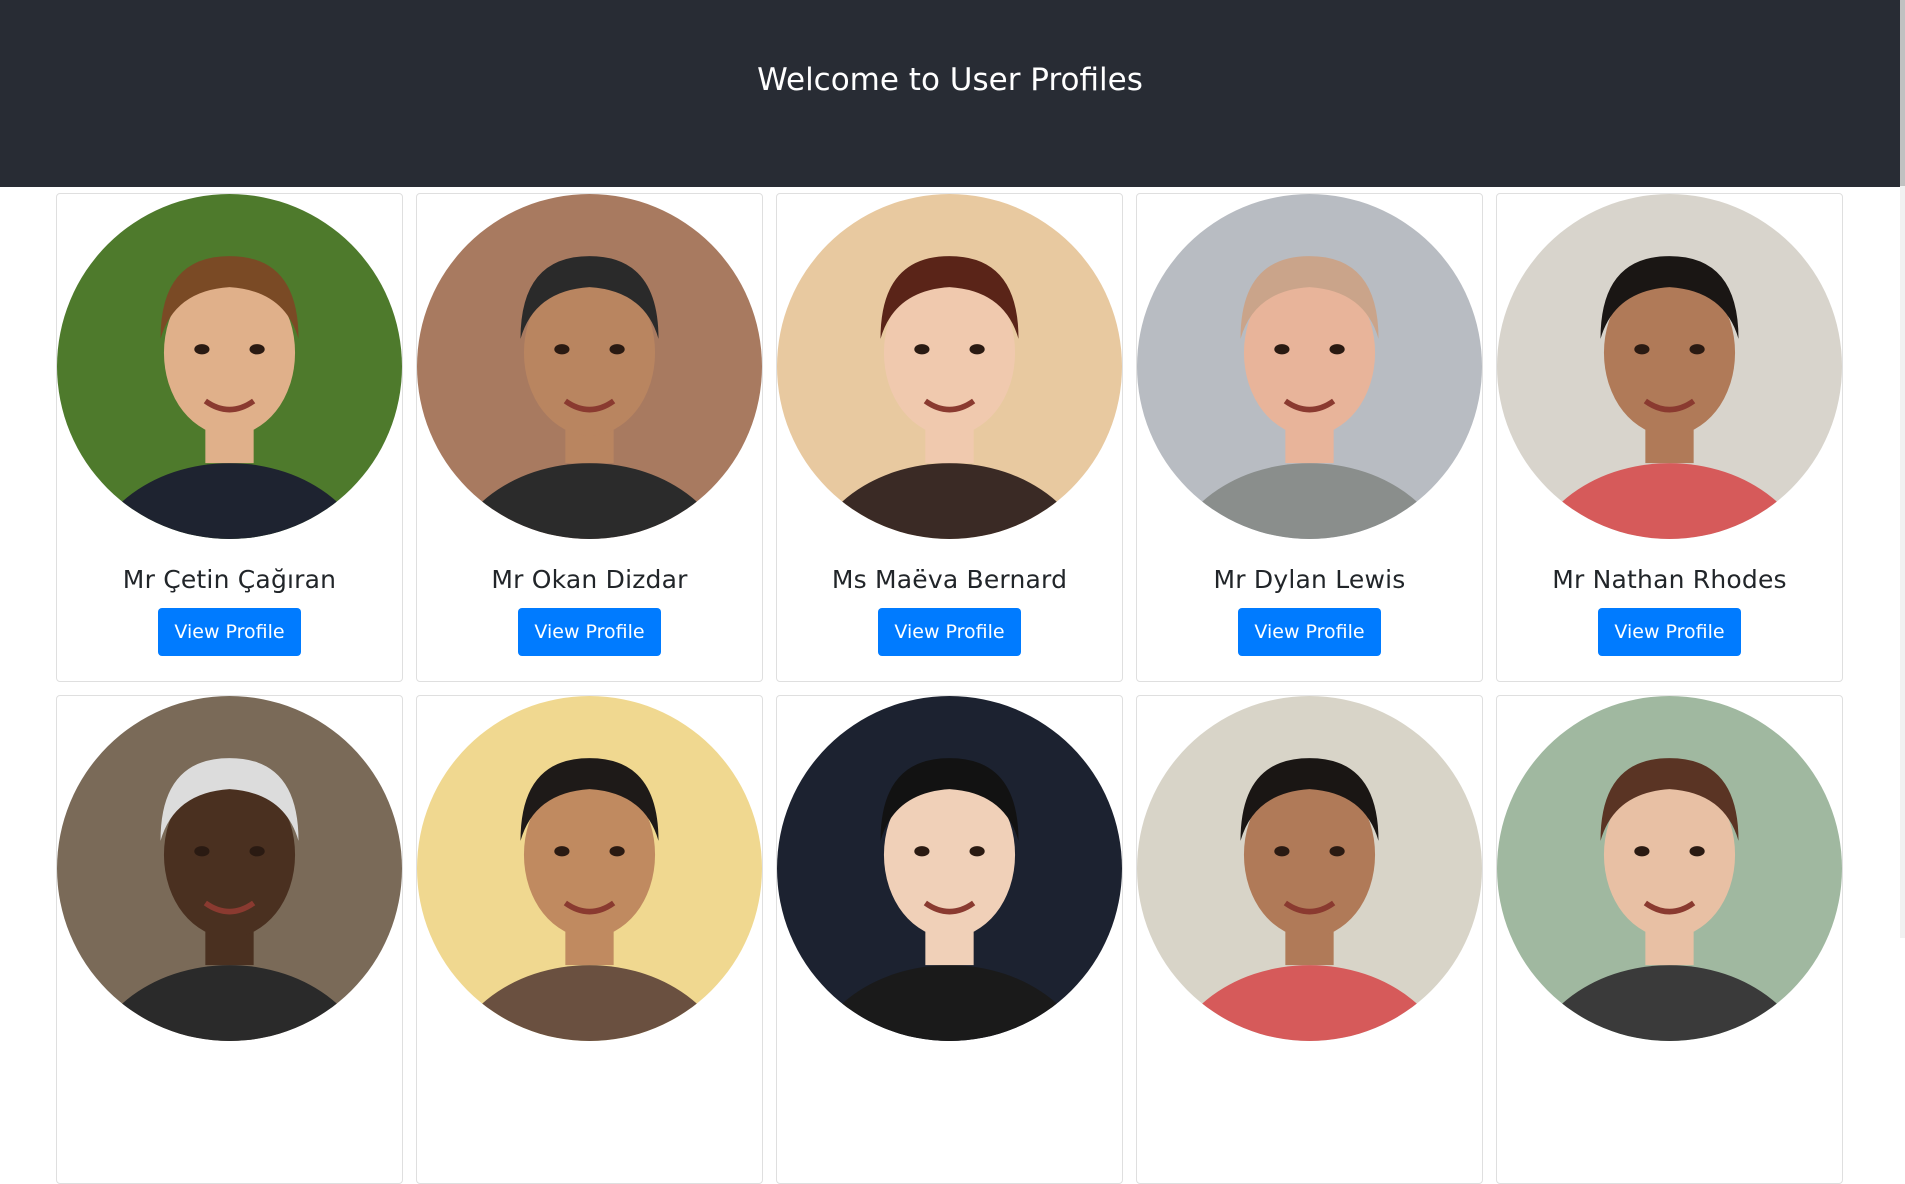 This screenshot has width=1905, height=1184. I want to click on profile-card: Ms Maëva Bernard View Profile, so click(949, 437).